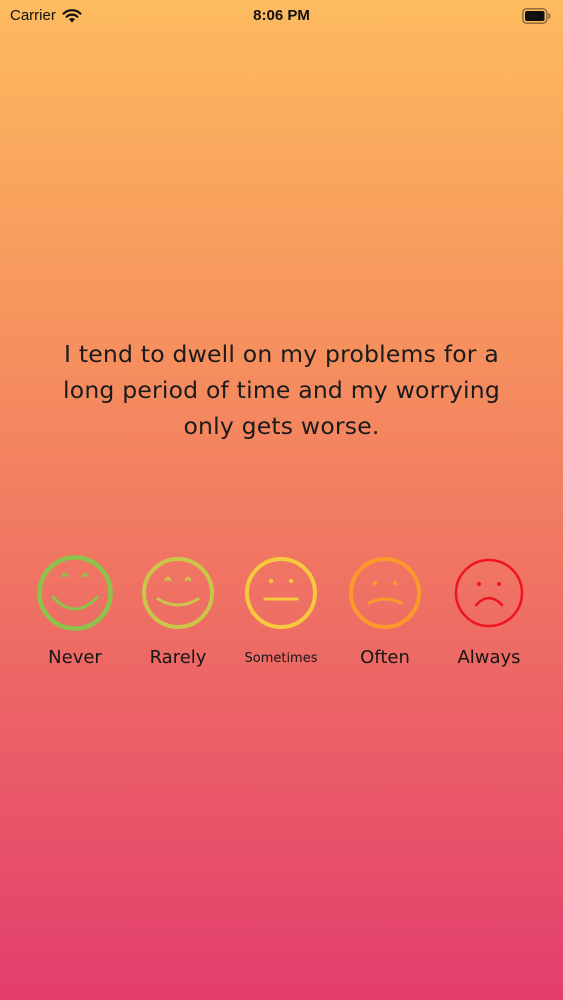 The width and height of the screenshot is (563, 1000). I want to click on status-bar: Carrier 8:06 PM, so click(281, 16).